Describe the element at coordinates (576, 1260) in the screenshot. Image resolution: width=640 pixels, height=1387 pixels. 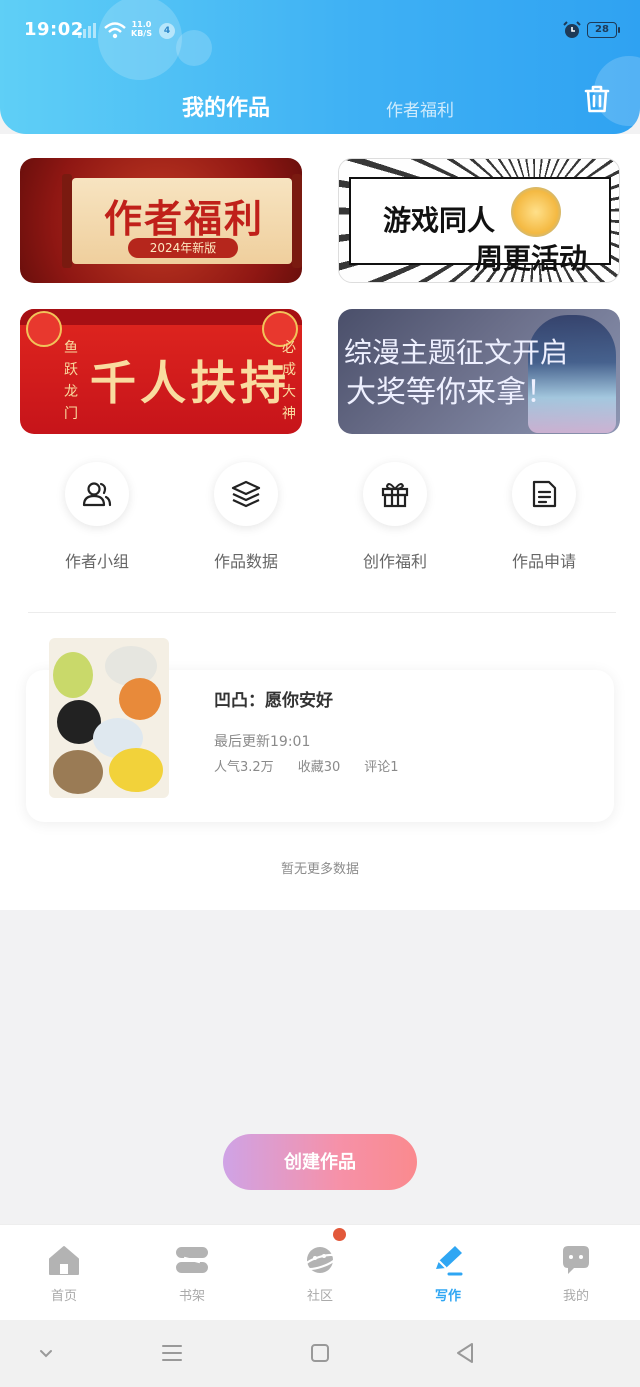
I see `chat-bubble-icon` at that location.